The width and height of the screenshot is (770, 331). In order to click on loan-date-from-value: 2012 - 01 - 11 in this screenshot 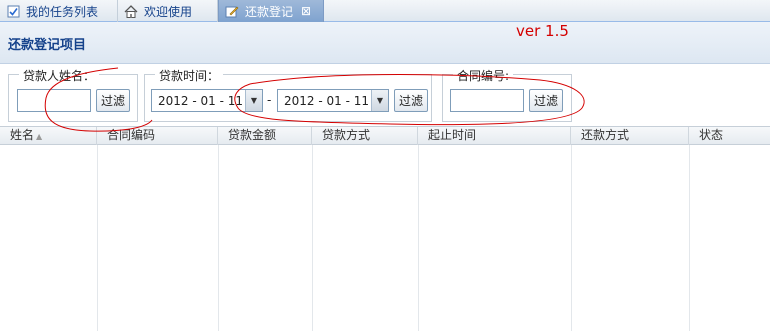, I will do `click(200, 101)`.